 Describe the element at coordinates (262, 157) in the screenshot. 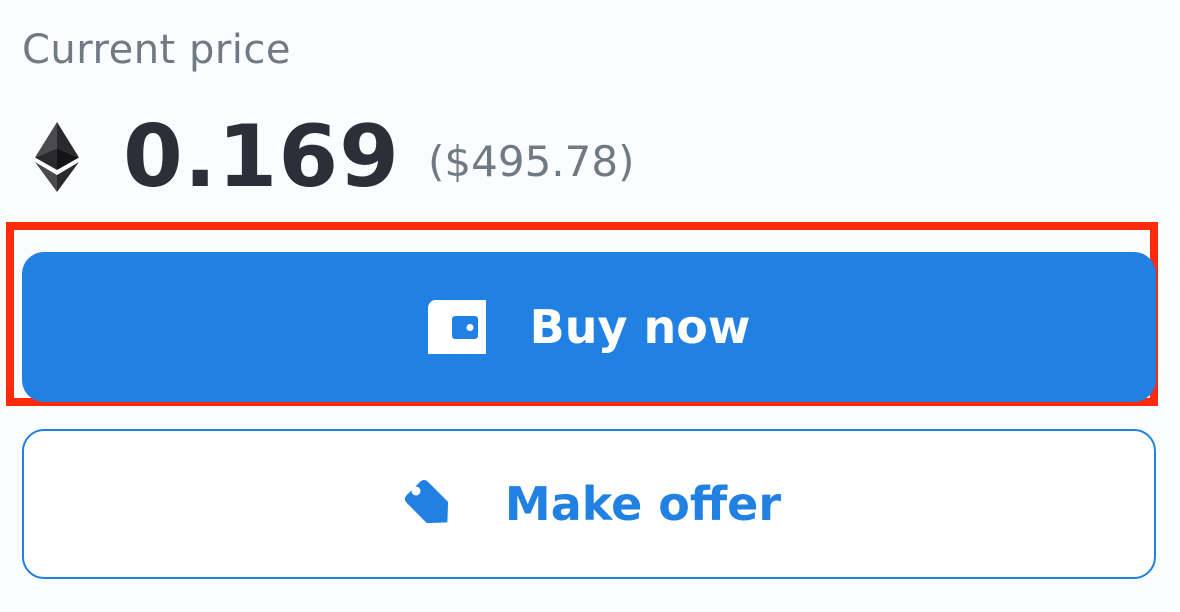

I see `price-value: 0.169` at that location.